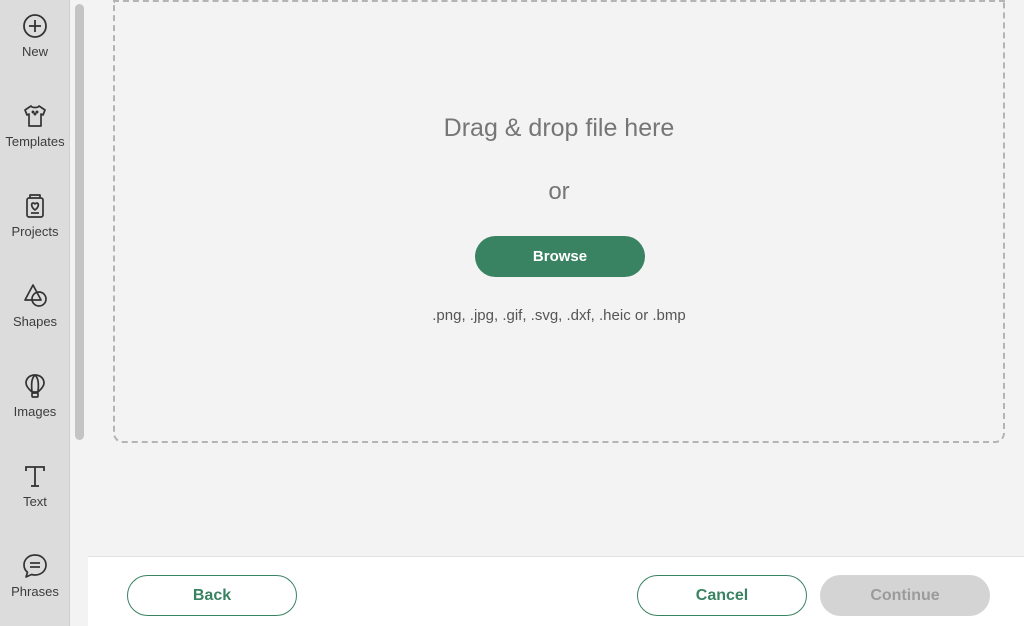 This screenshot has height=626, width=1024. Describe the element at coordinates (35, 26) in the screenshot. I see `plus-circle-icon` at that location.